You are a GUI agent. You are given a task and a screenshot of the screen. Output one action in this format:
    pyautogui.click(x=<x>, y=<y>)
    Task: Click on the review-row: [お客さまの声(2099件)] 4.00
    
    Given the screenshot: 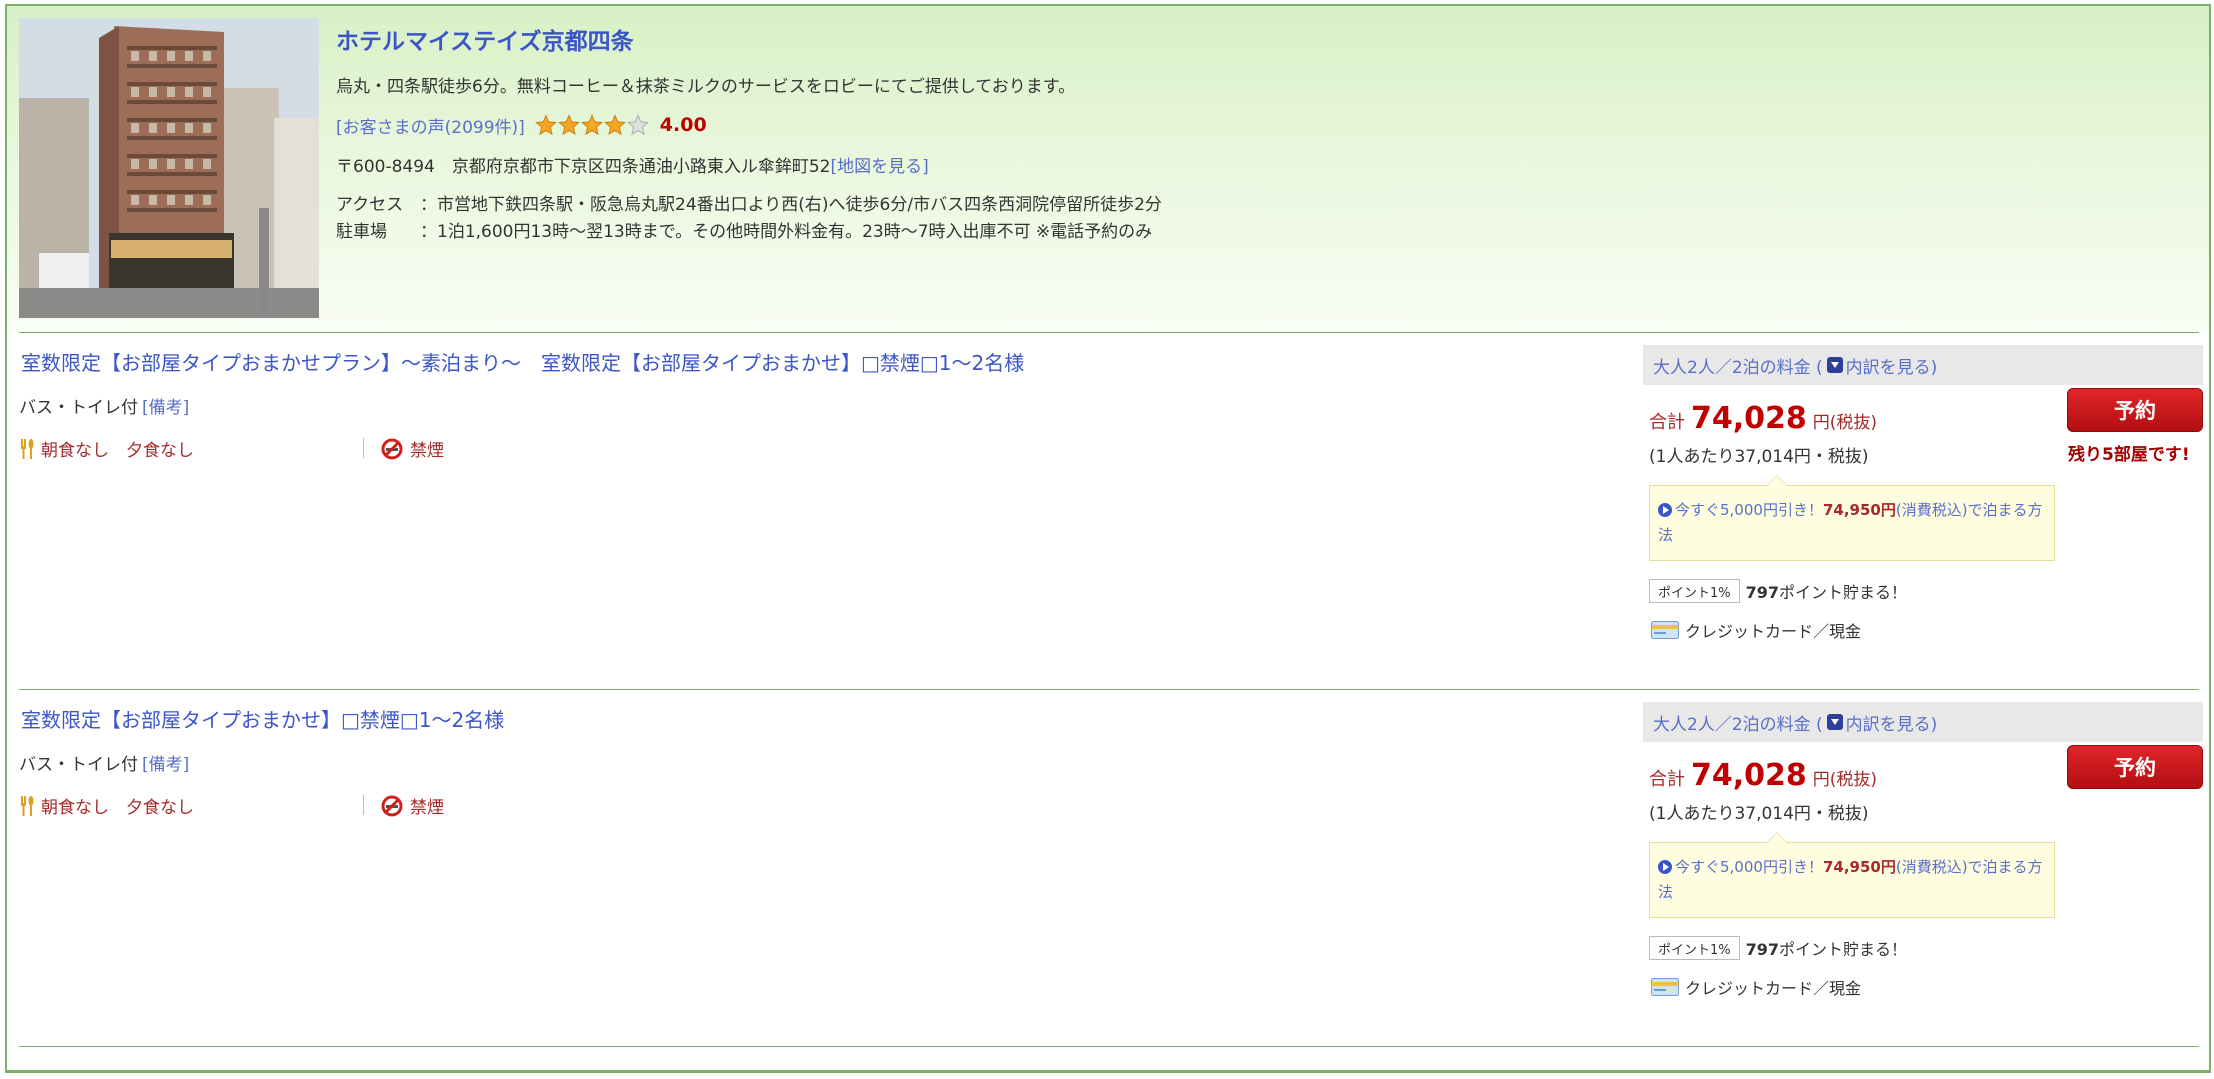 What is the action you would take?
    pyautogui.click(x=521, y=125)
    